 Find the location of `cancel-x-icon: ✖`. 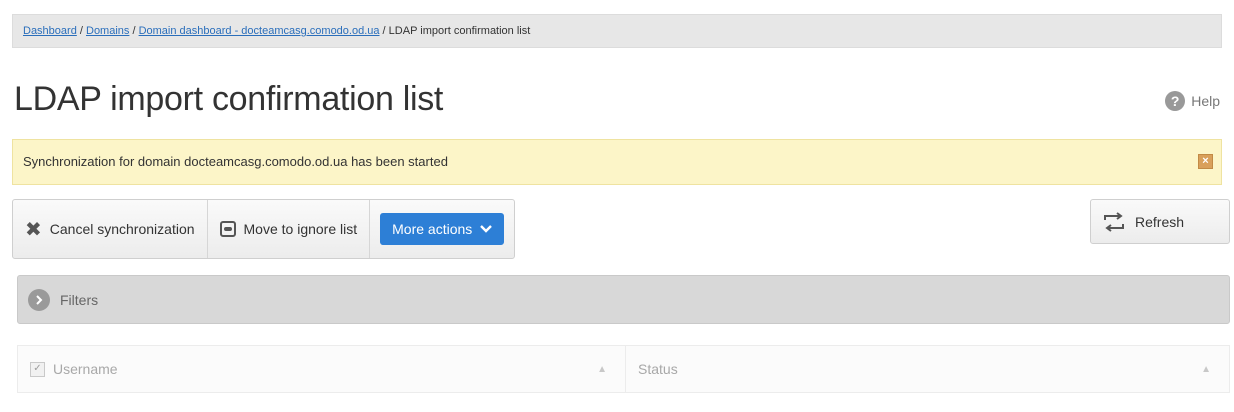

cancel-x-icon: ✖ is located at coordinates (33, 229).